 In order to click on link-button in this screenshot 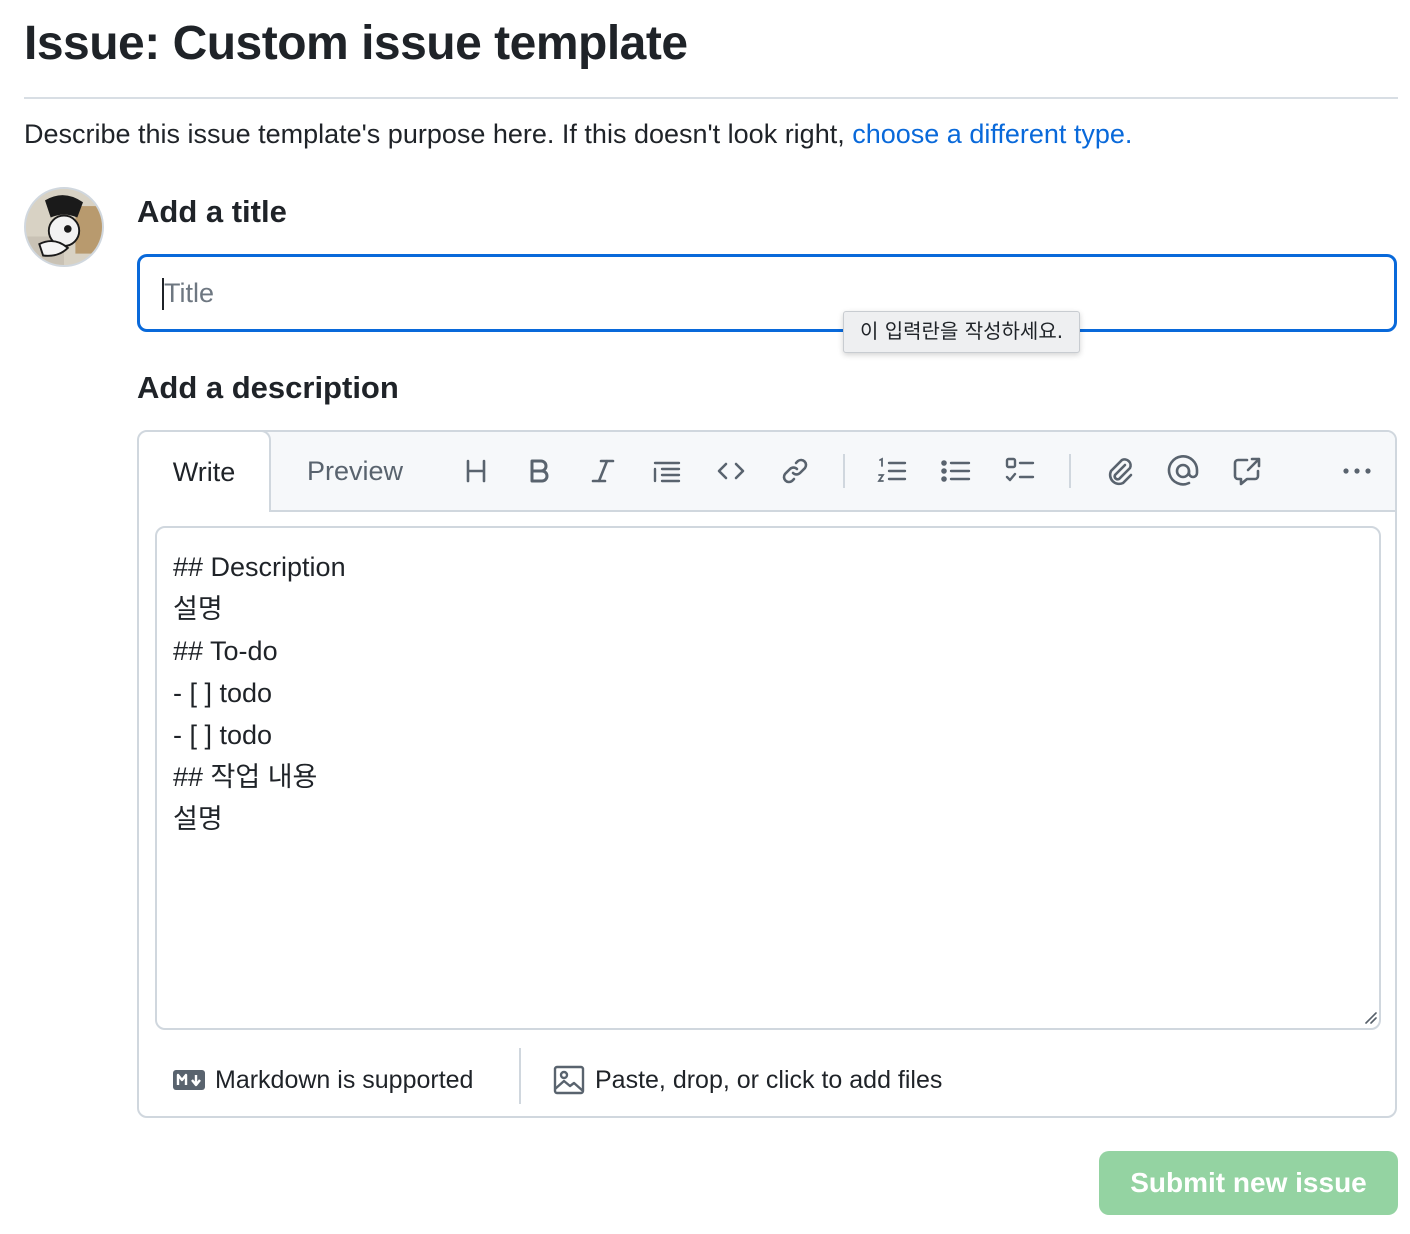, I will do `click(795, 471)`.